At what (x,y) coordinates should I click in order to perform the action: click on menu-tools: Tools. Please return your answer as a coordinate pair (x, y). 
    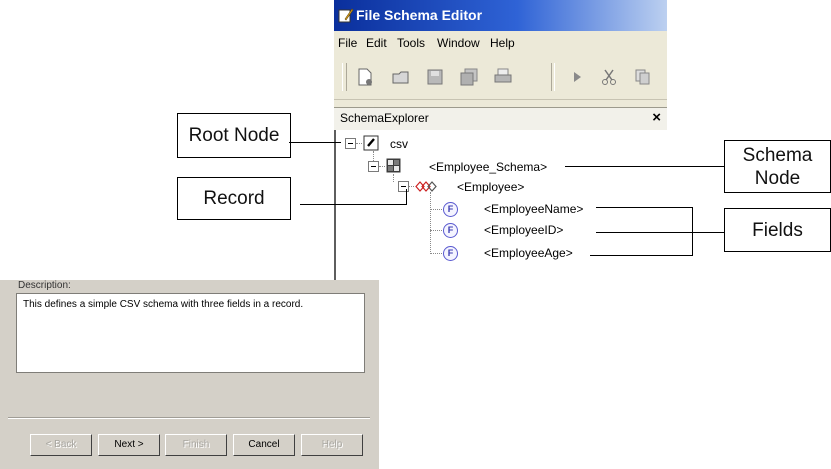
    Looking at the image, I should click on (411, 43).